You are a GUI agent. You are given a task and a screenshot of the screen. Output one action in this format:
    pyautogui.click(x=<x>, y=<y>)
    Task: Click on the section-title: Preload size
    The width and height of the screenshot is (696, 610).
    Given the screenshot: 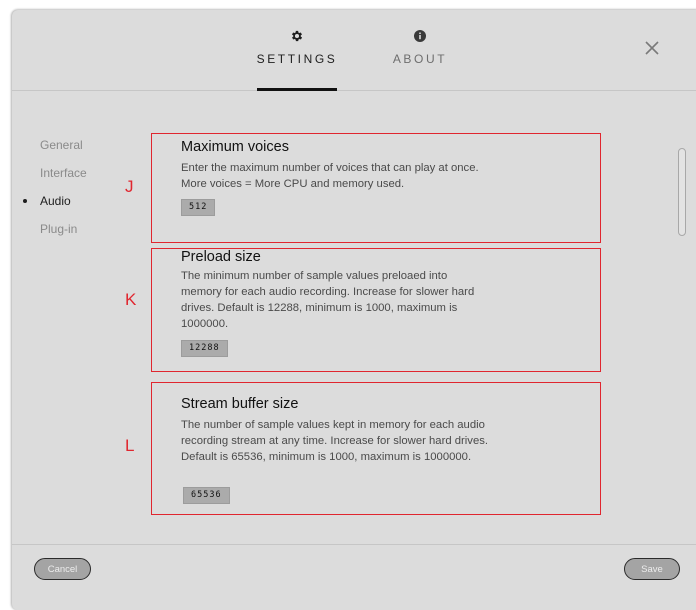 What is the action you would take?
    pyautogui.click(x=221, y=257)
    